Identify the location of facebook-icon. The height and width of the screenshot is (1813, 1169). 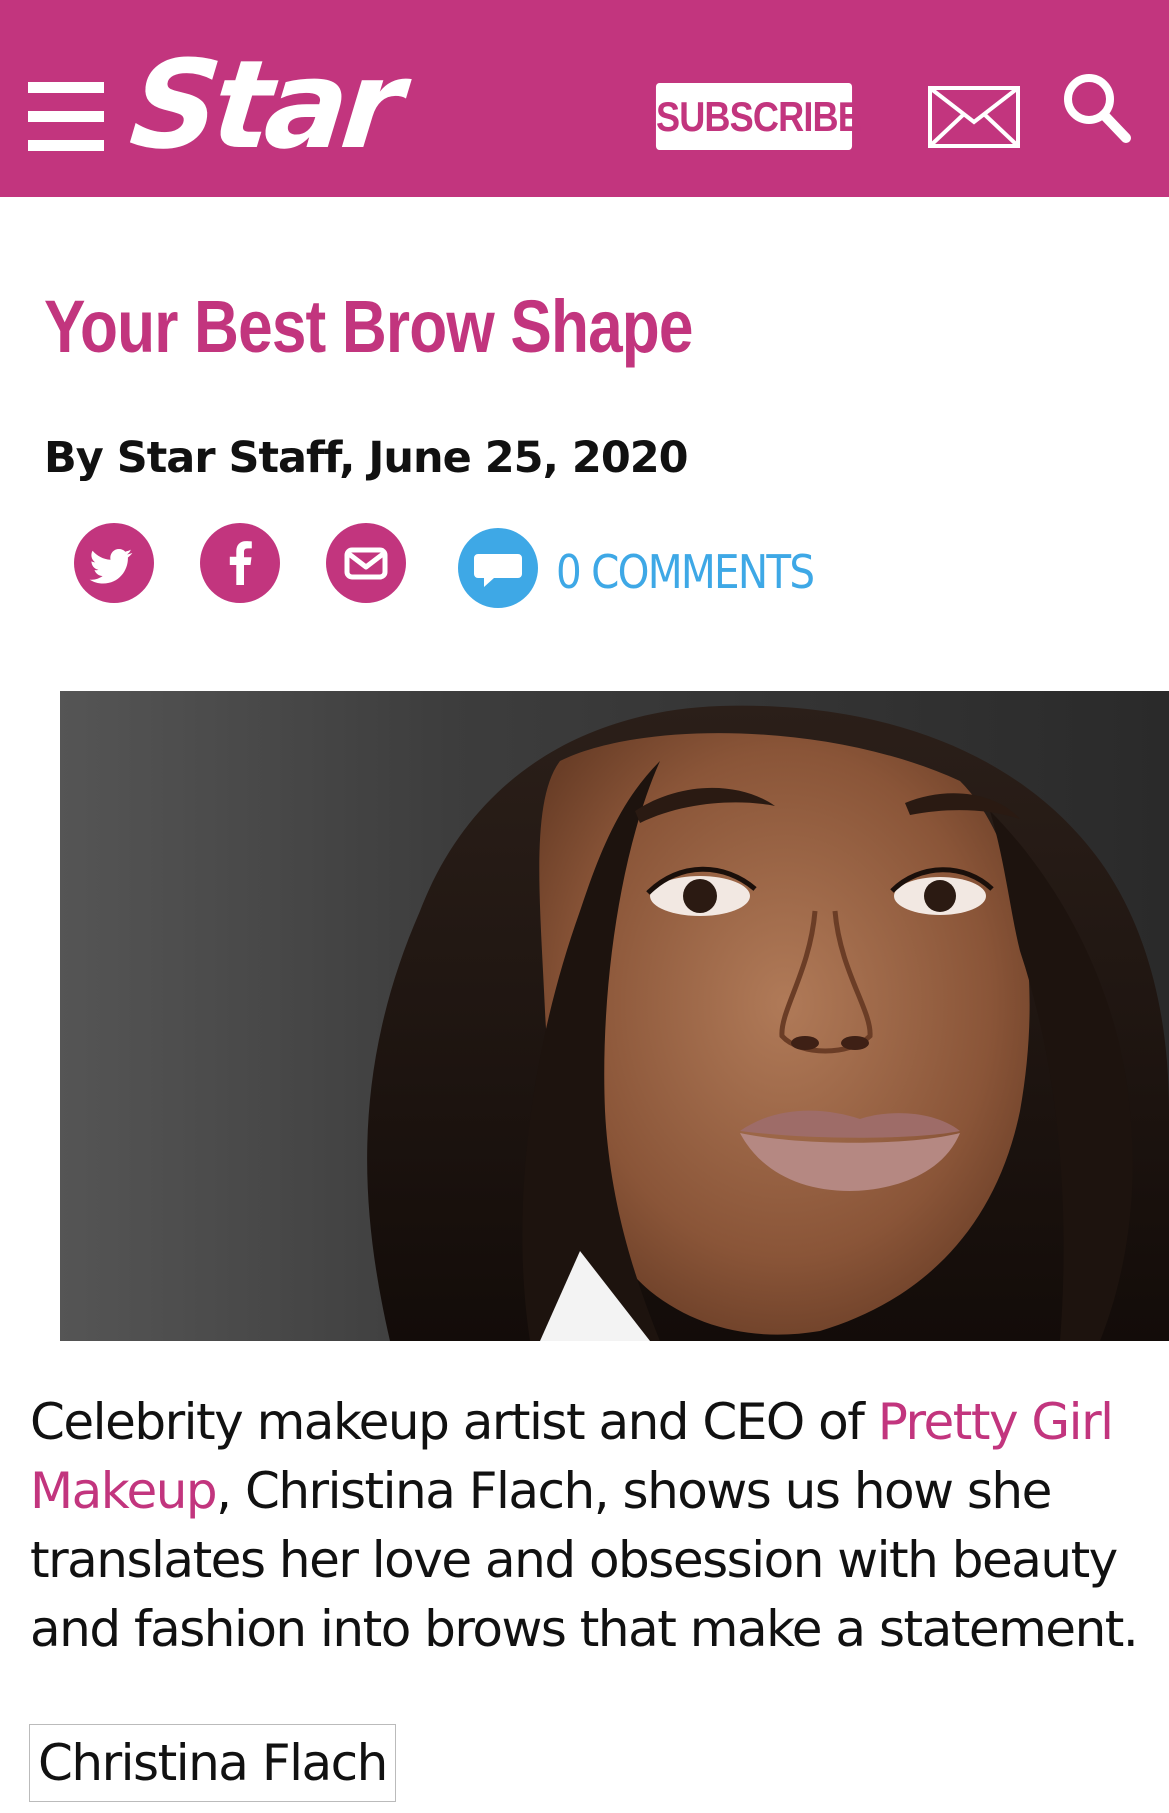
(240, 563).